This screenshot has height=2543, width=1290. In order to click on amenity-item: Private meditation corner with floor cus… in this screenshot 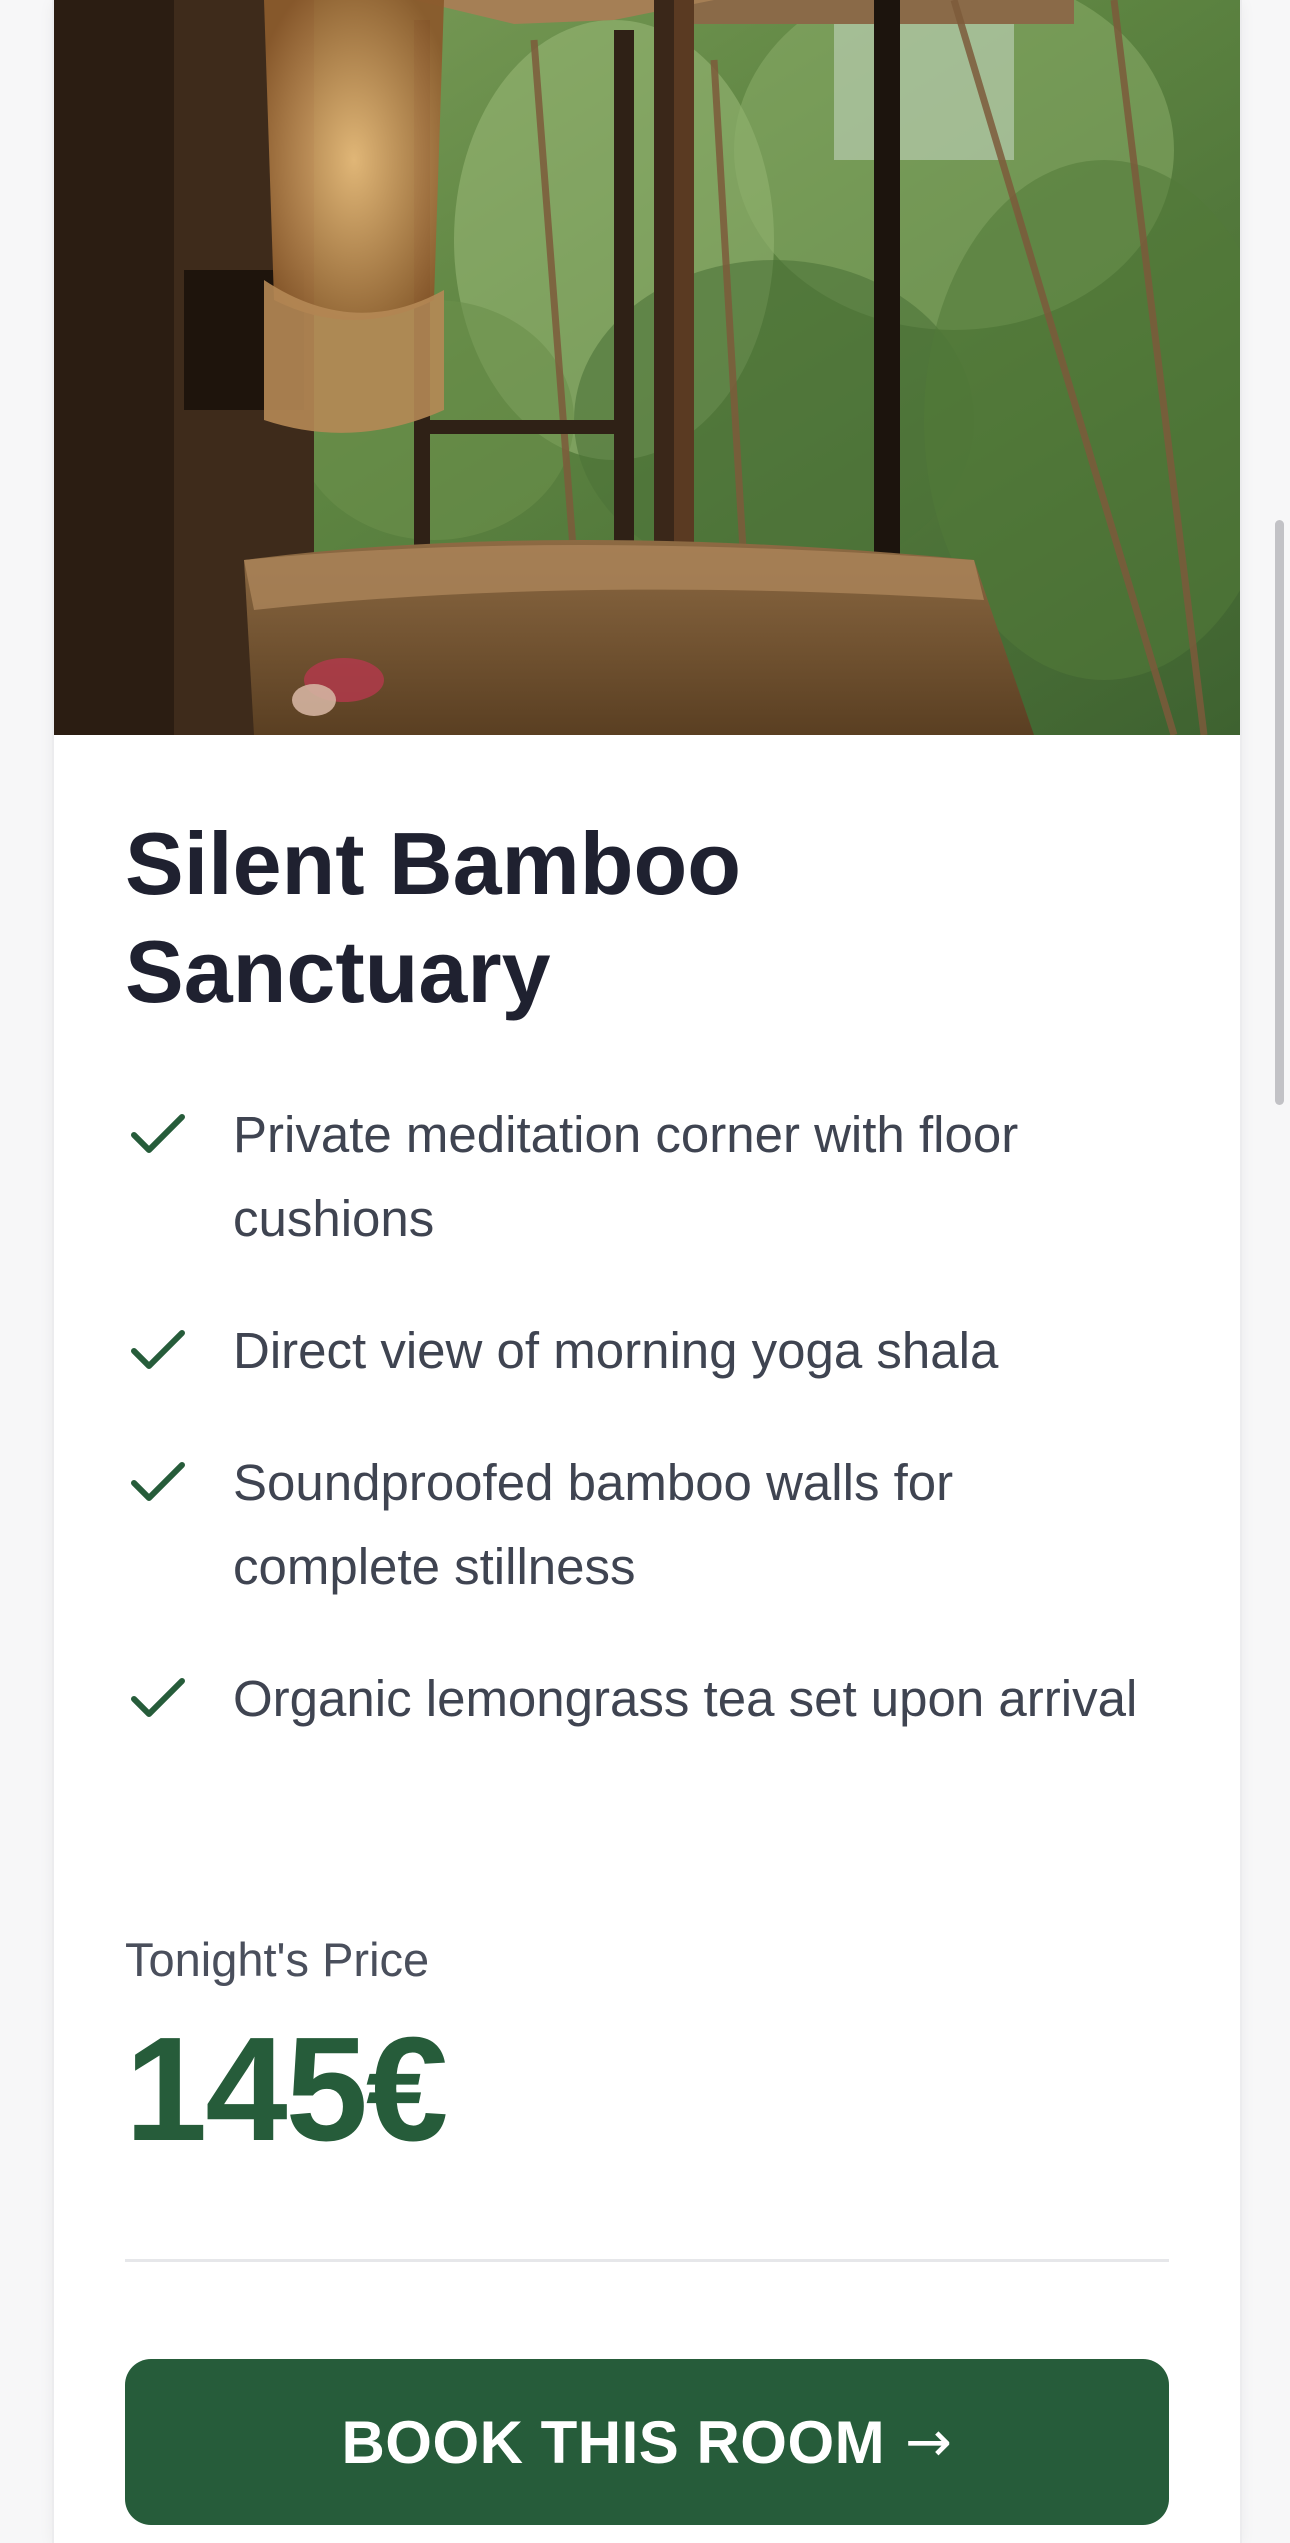, I will do `click(647, 1177)`.